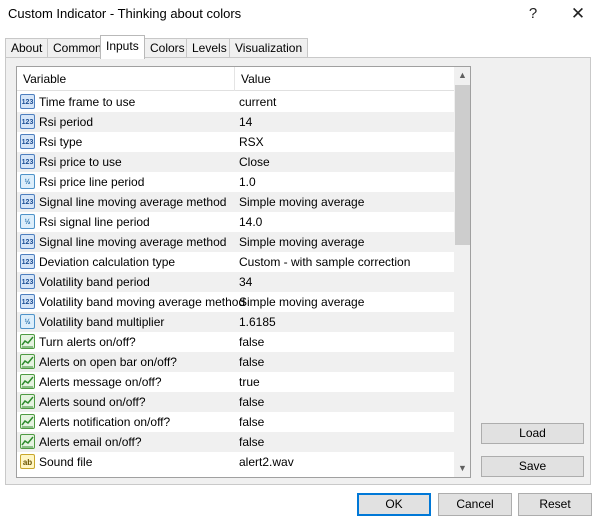 This screenshot has width=597, height=524. What do you see at coordinates (92, 182) in the screenshot?
I see `variable-name: Rsi price line period` at bounding box center [92, 182].